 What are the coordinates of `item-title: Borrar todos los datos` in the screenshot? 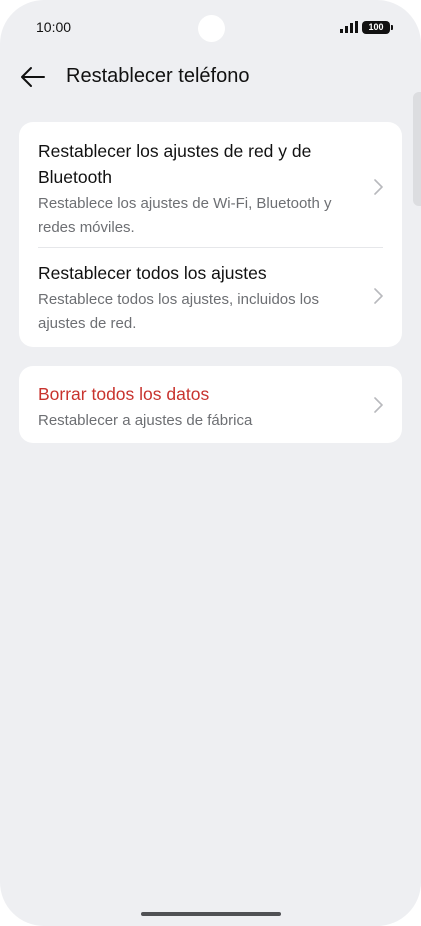 It's located at (124, 394).